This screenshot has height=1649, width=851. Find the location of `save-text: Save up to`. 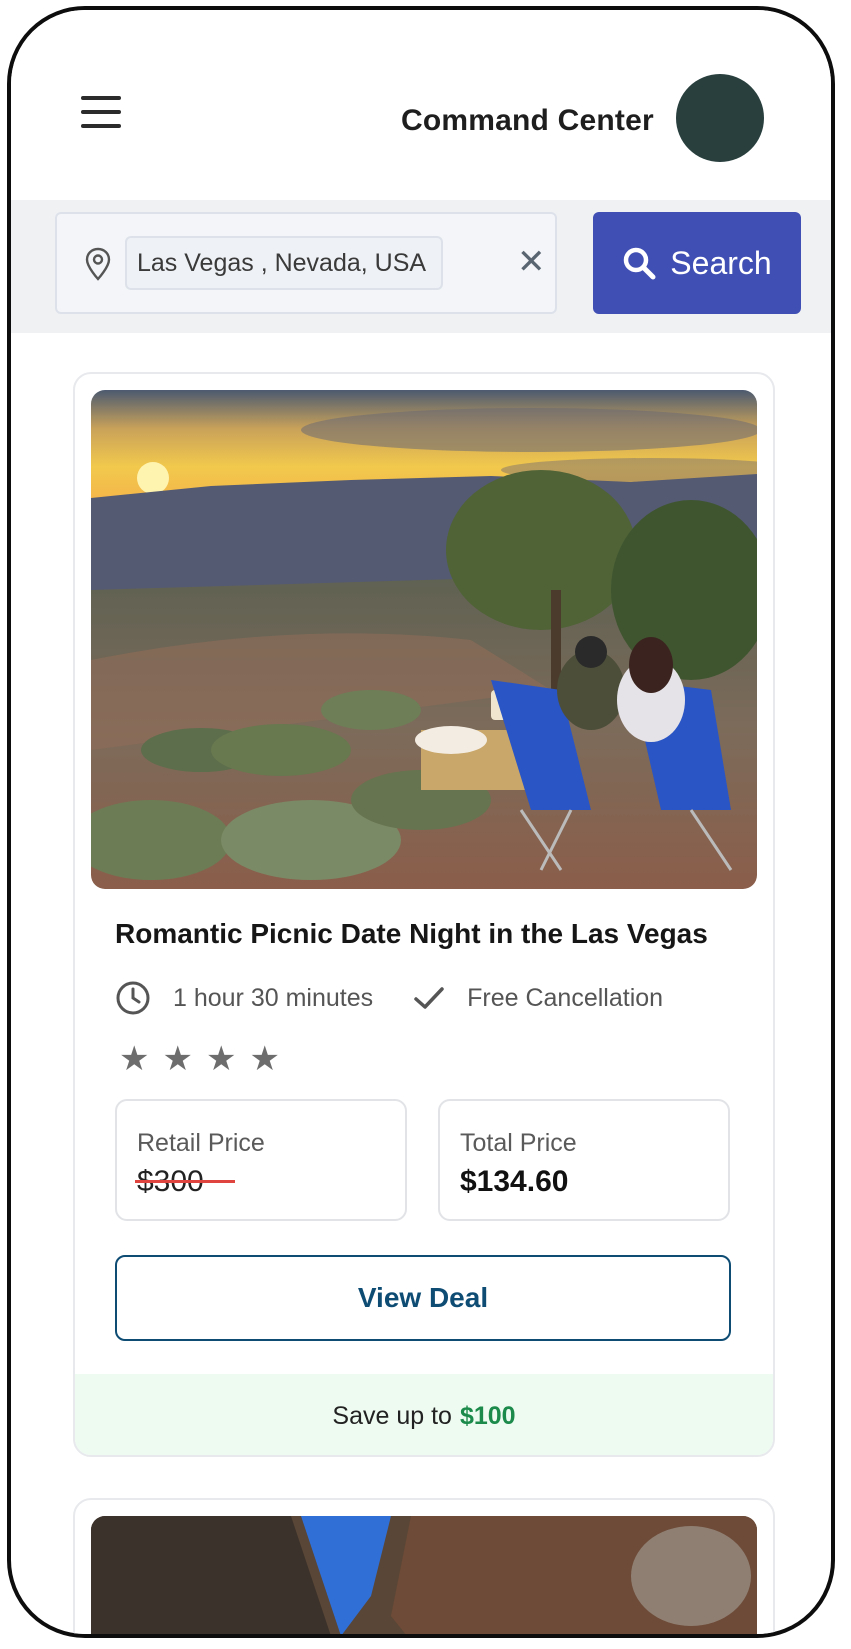

save-text: Save up to is located at coordinates (392, 1416).